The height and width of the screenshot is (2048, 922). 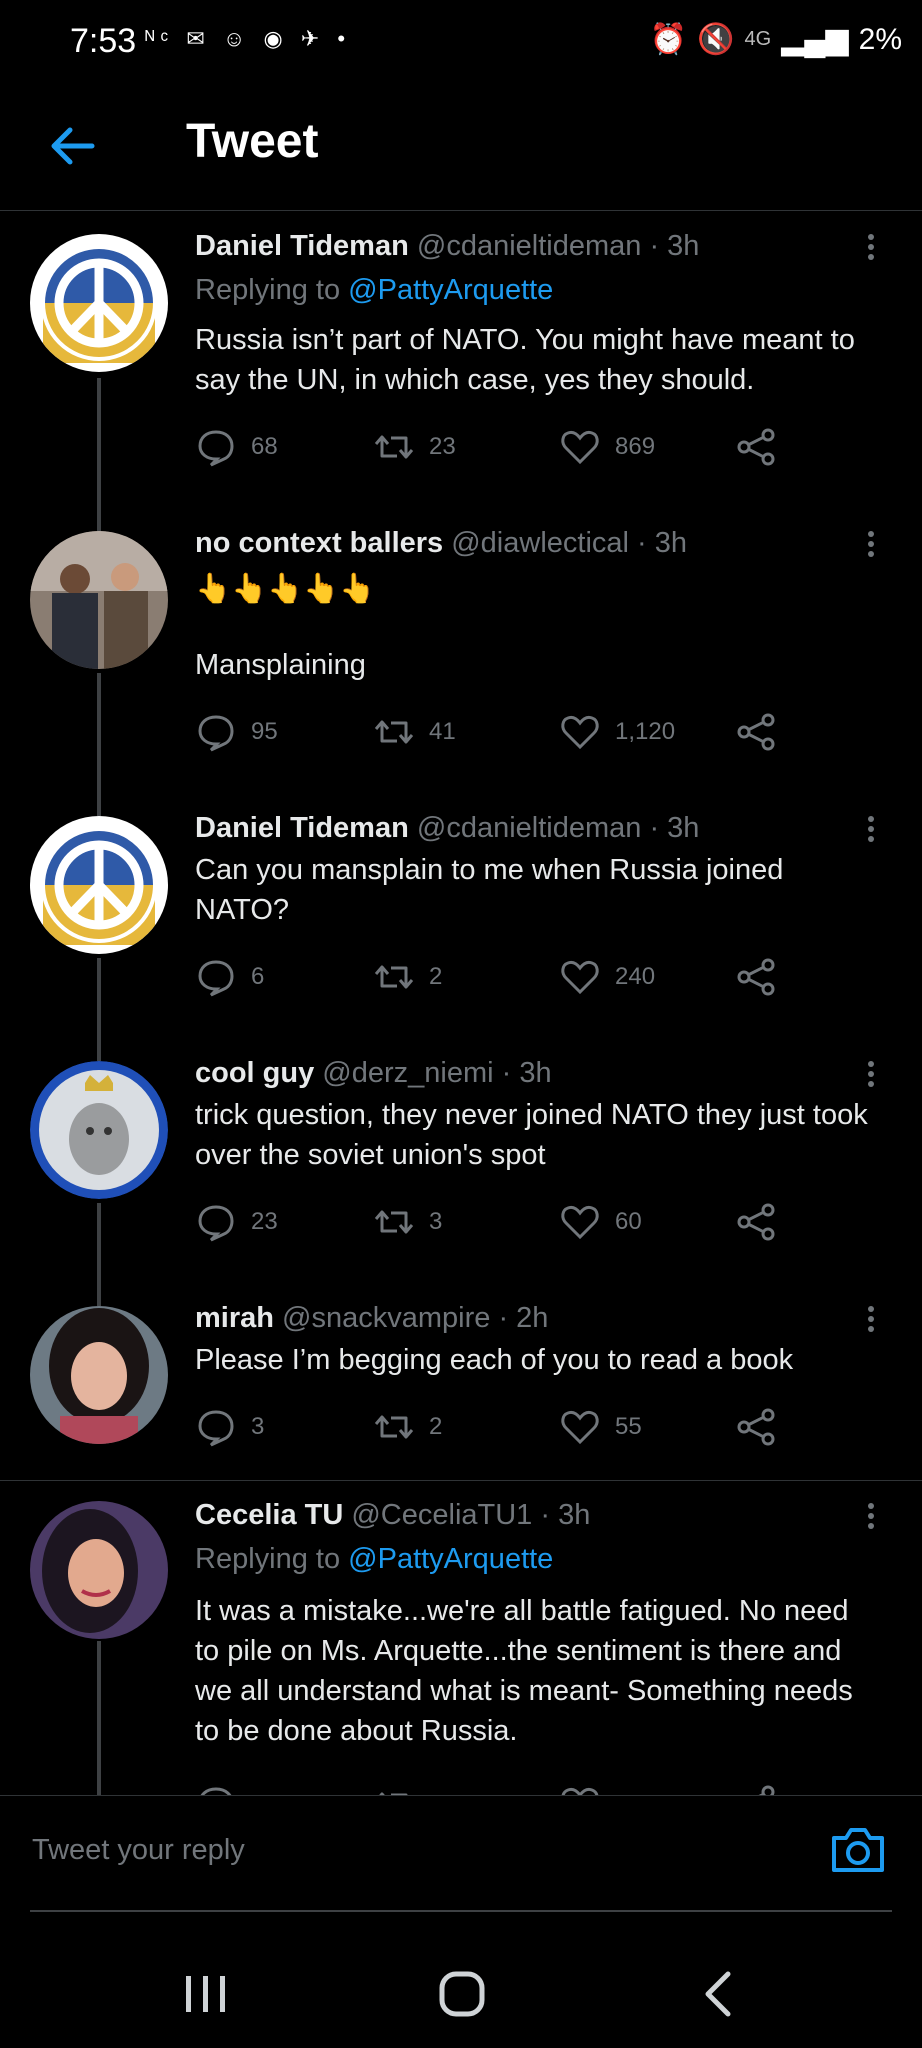 What do you see at coordinates (776, 39) in the screenshot?
I see `system-icons: ⏰ 🔇 4G ▂▄▆ 2%` at bounding box center [776, 39].